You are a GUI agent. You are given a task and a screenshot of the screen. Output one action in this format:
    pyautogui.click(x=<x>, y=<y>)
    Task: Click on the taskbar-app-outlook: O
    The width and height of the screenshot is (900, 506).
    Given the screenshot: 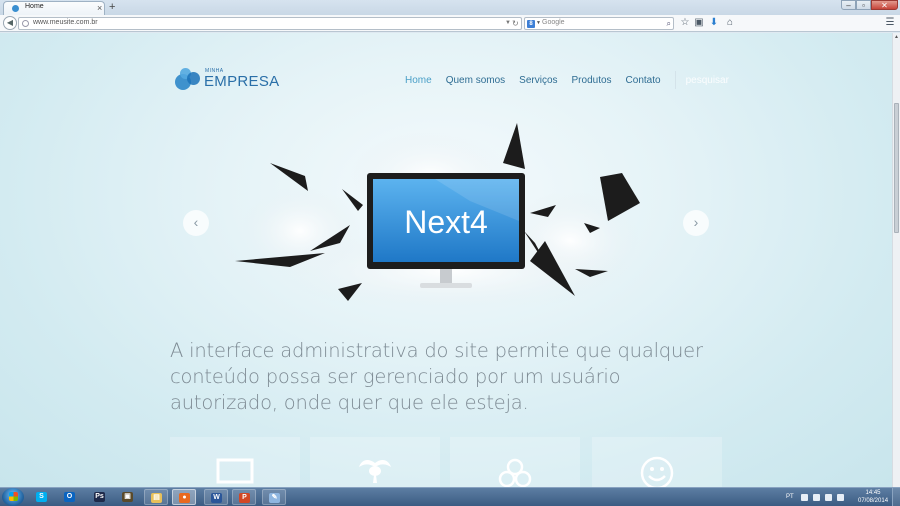 What is the action you would take?
    pyautogui.click(x=70, y=497)
    